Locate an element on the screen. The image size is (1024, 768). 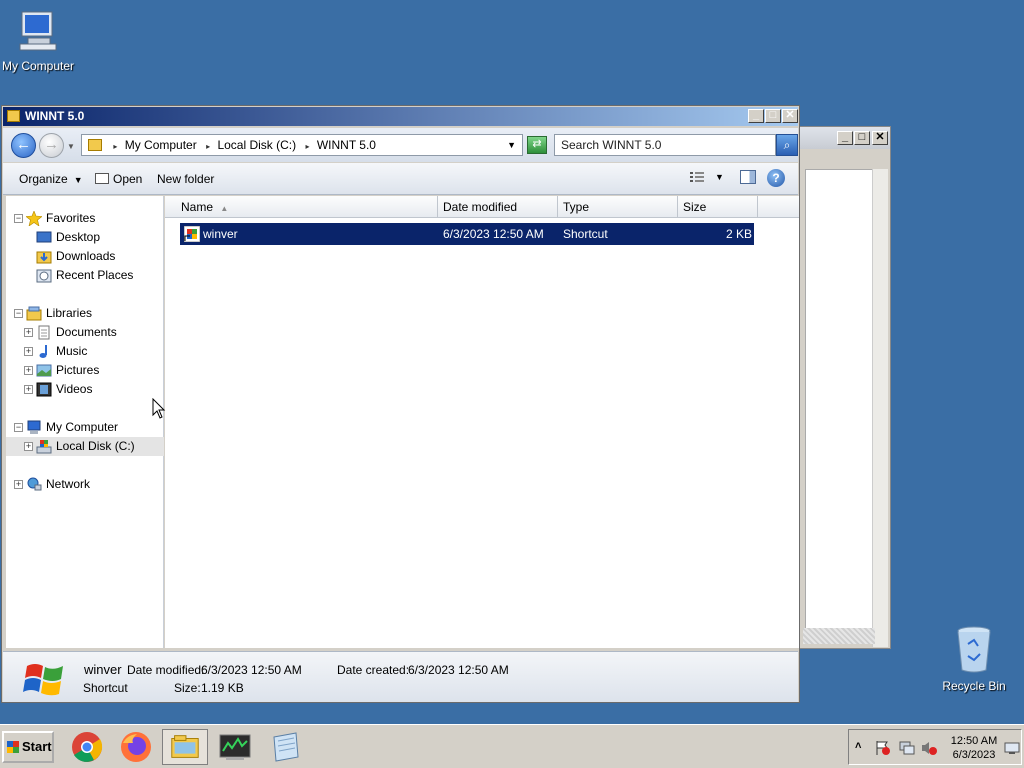
details-date-modified-label: Date modified: is located at coordinates (166, 670).